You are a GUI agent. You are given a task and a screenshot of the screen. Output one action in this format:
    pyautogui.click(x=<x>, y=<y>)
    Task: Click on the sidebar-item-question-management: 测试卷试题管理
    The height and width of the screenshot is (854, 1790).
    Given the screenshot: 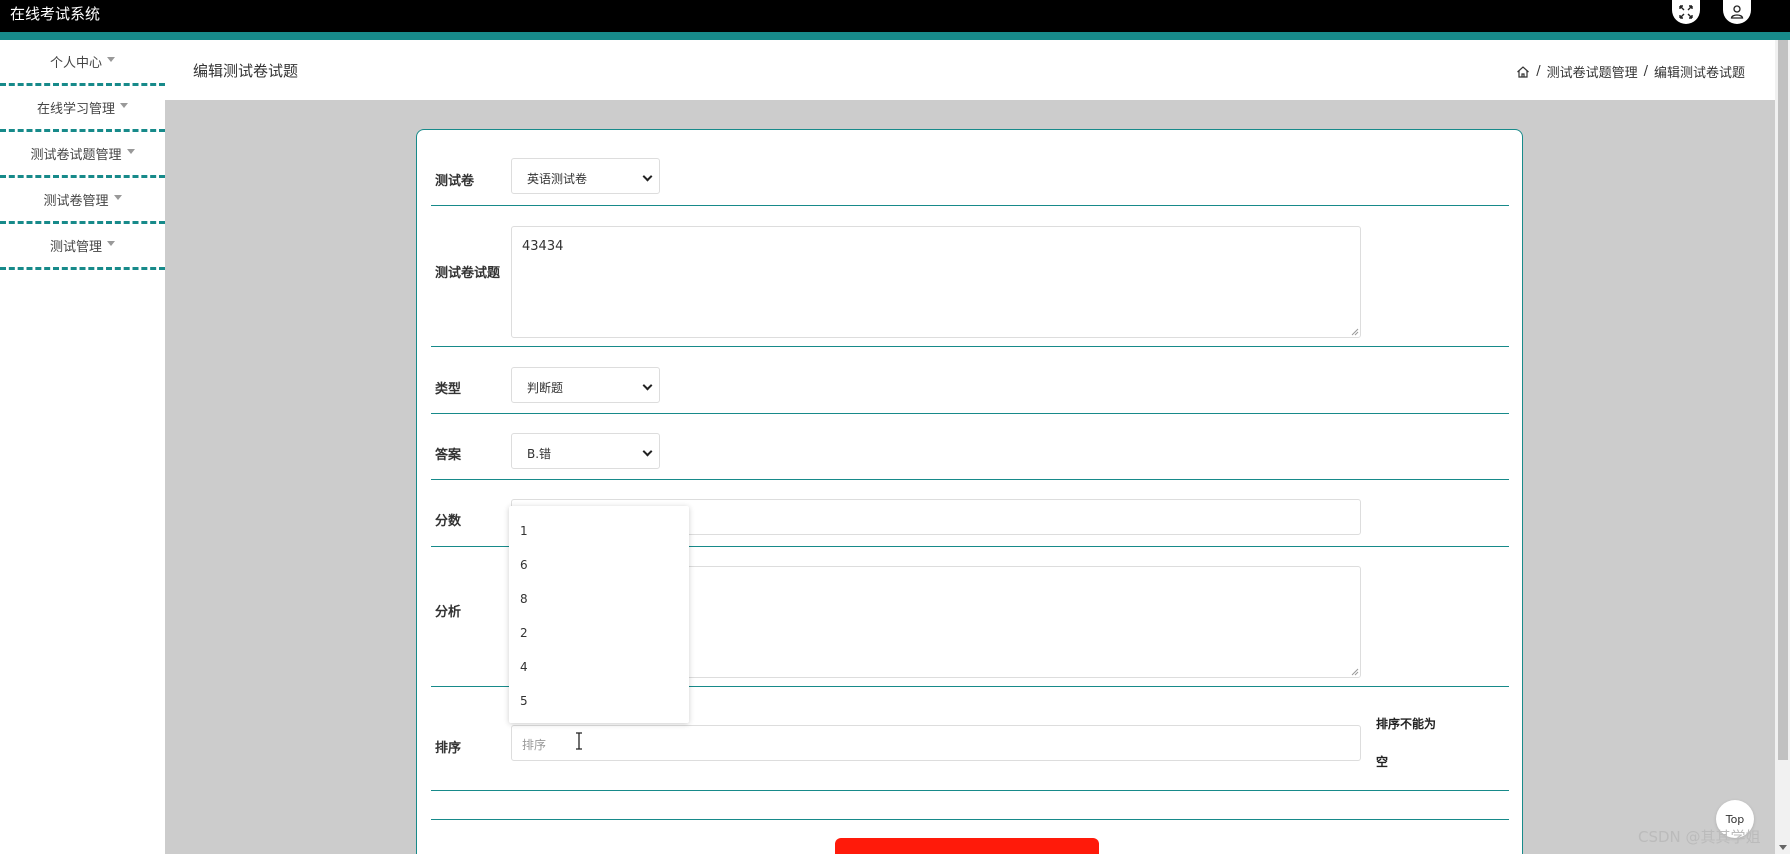 What is the action you would take?
    pyautogui.click(x=82, y=155)
    